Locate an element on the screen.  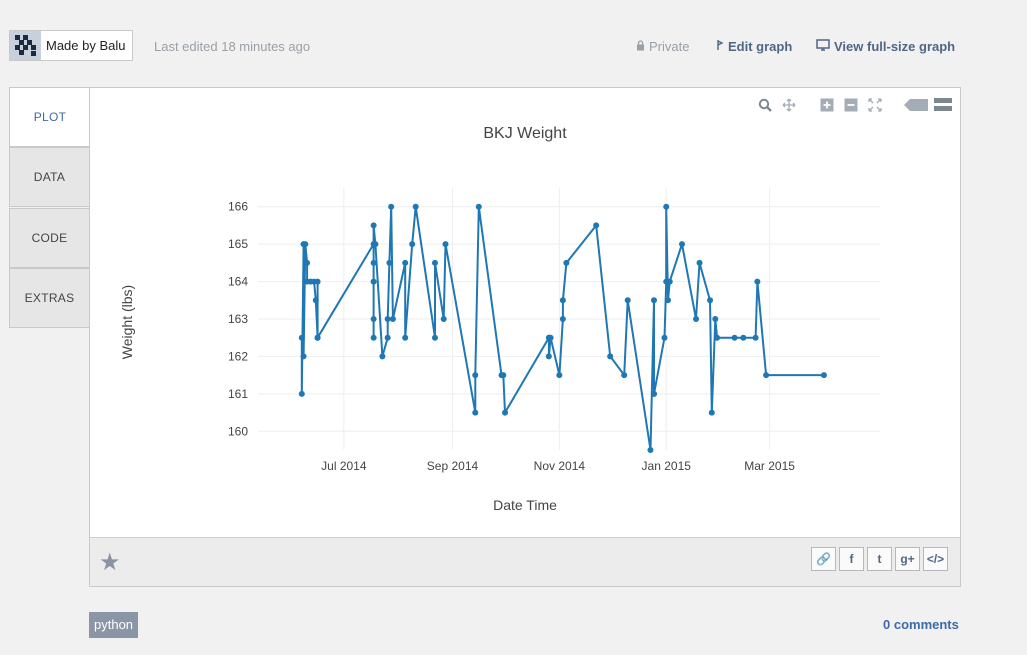
tab-data-label: DATA is located at coordinates (49, 177).